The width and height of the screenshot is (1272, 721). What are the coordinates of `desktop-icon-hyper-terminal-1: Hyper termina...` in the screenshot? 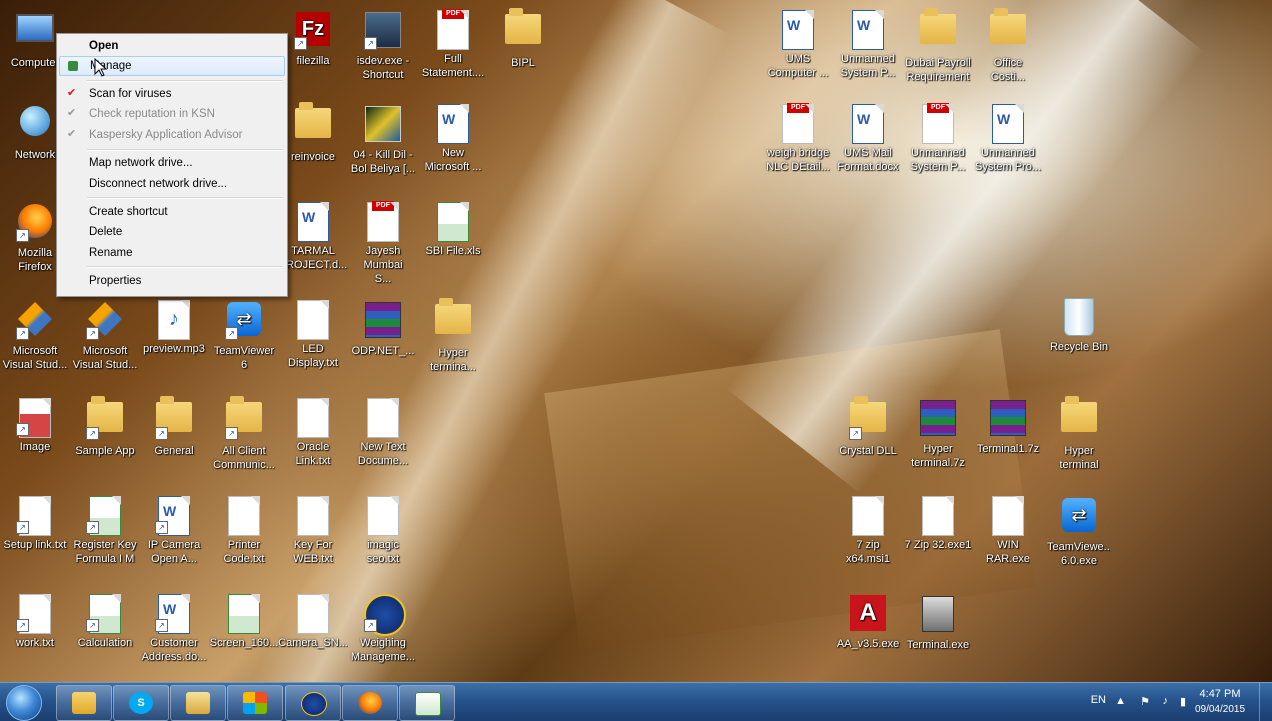 It's located at (453, 336).